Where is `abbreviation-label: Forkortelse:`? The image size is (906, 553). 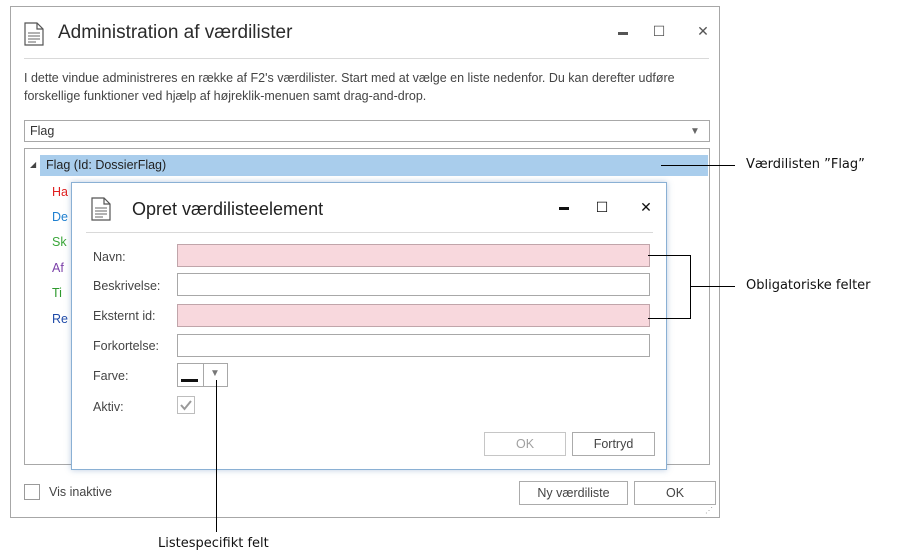 abbreviation-label: Forkortelse: is located at coordinates (126, 346).